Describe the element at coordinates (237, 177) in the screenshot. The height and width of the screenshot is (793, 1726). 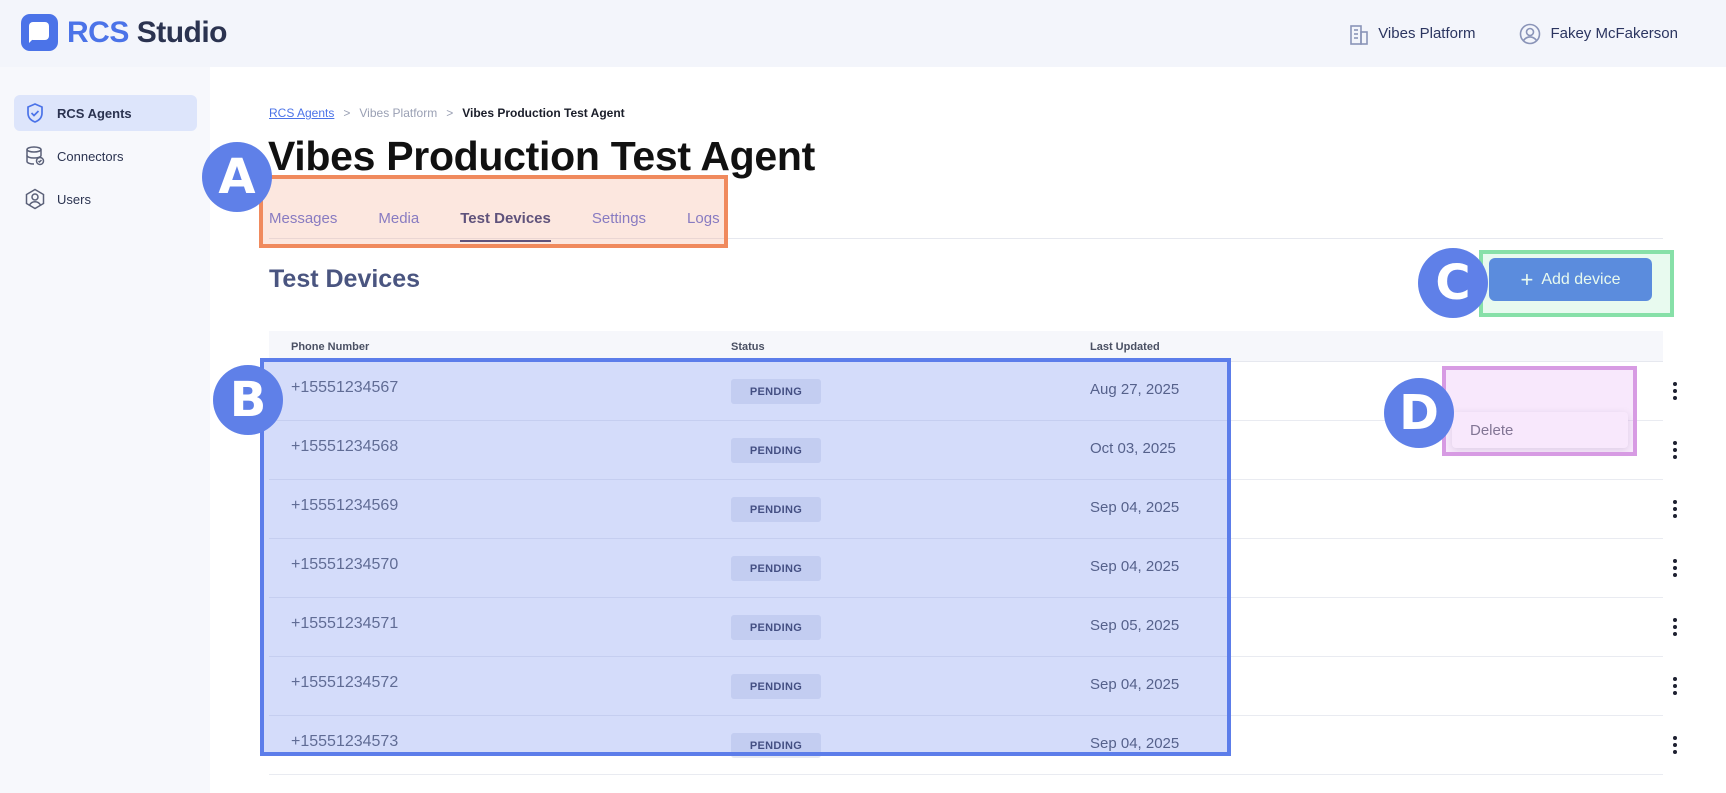
I see `annotation-marker-a: A` at that location.